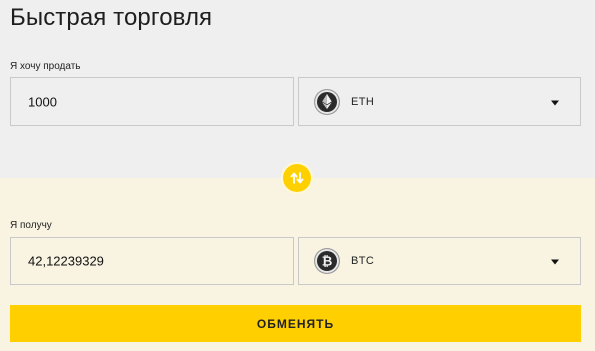  What do you see at coordinates (439, 261) in the screenshot?
I see `receive-currency-select: ₿ BTC` at bounding box center [439, 261].